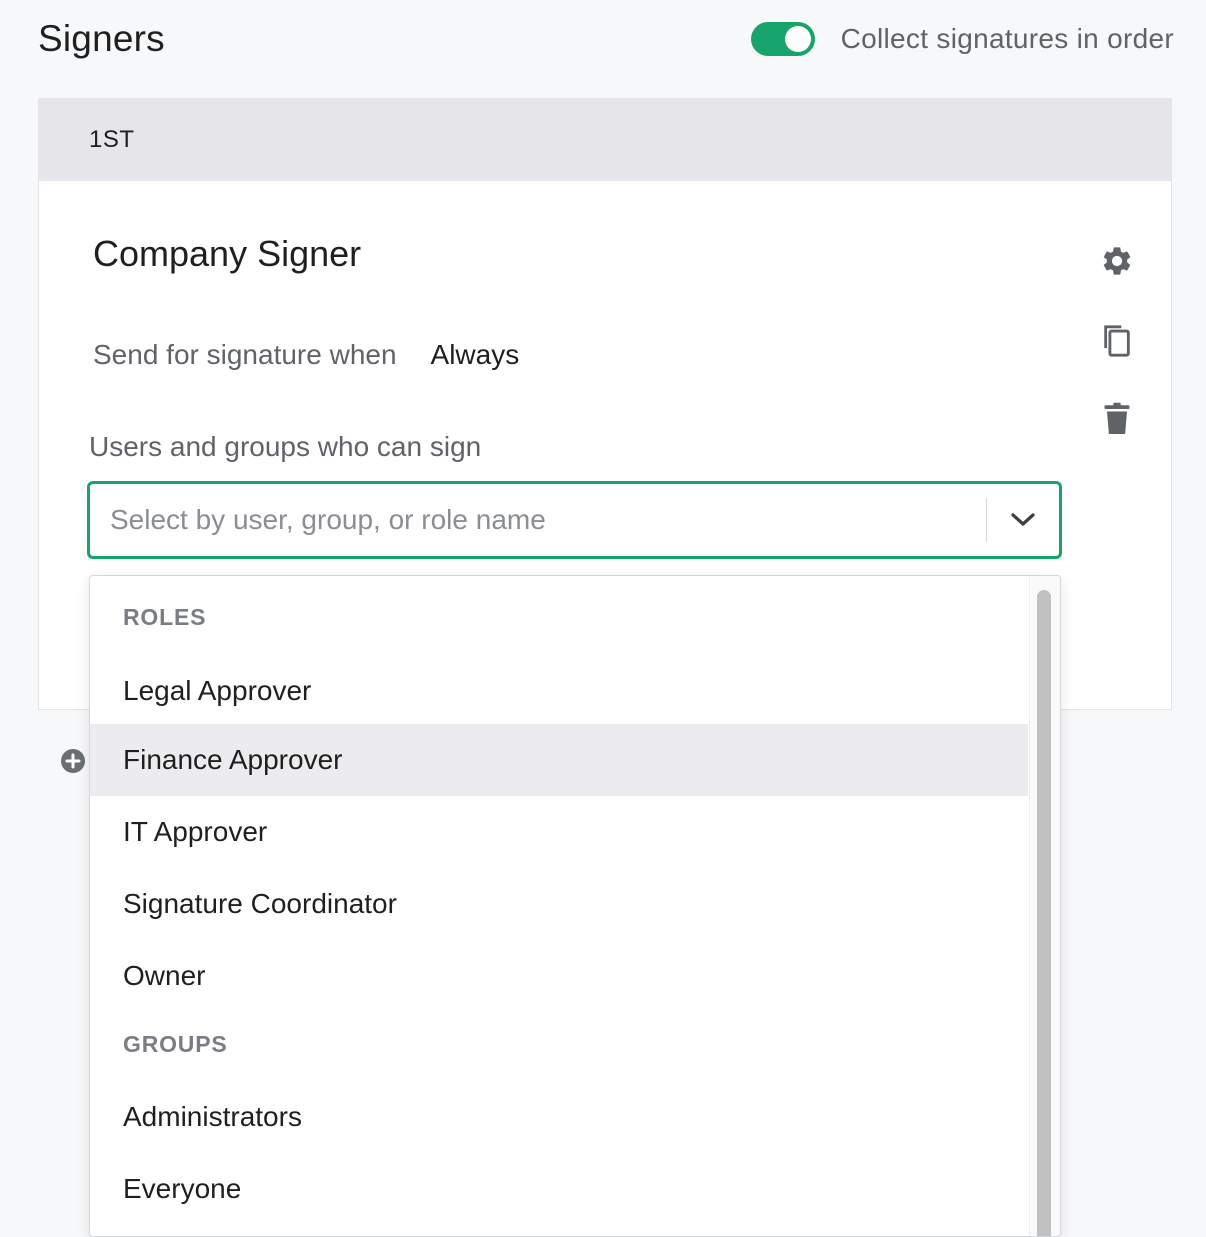  Describe the element at coordinates (559, 760) in the screenshot. I see `option-finance-approver: Finance Approver` at that location.